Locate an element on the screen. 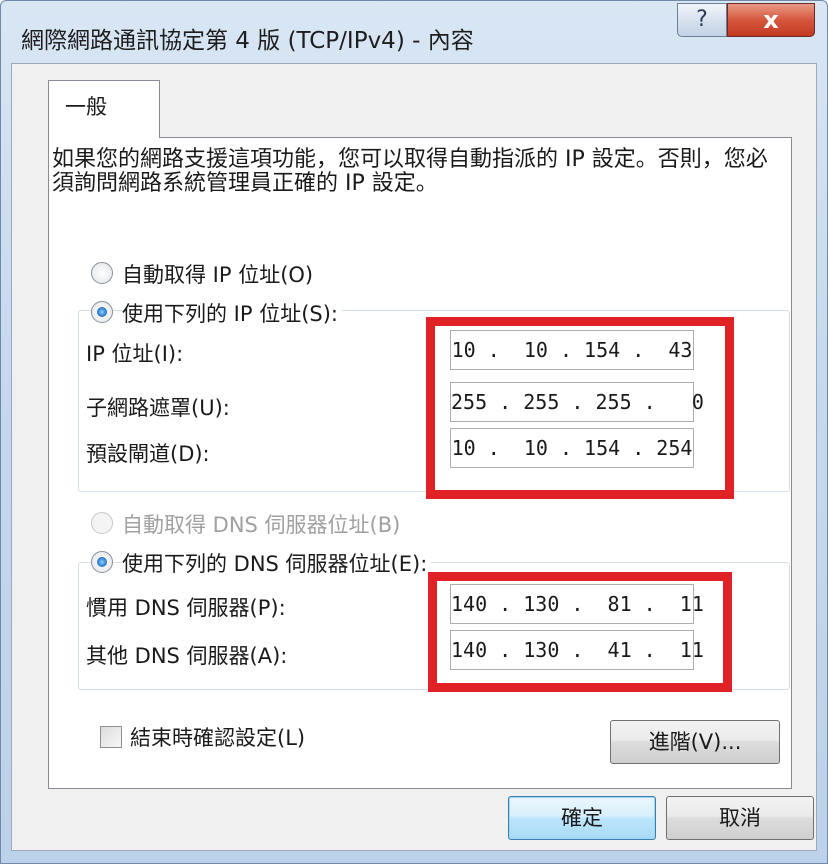  close-icon: x is located at coordinates (771, 20).